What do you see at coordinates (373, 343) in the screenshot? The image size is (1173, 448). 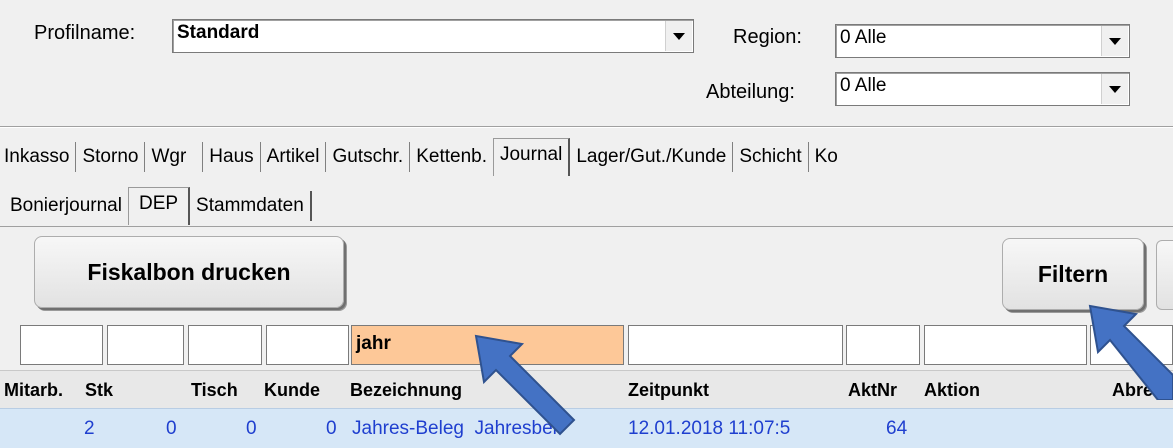 I see `filter-bezeichnung-value: jahr` at bounding box center [373, 343].